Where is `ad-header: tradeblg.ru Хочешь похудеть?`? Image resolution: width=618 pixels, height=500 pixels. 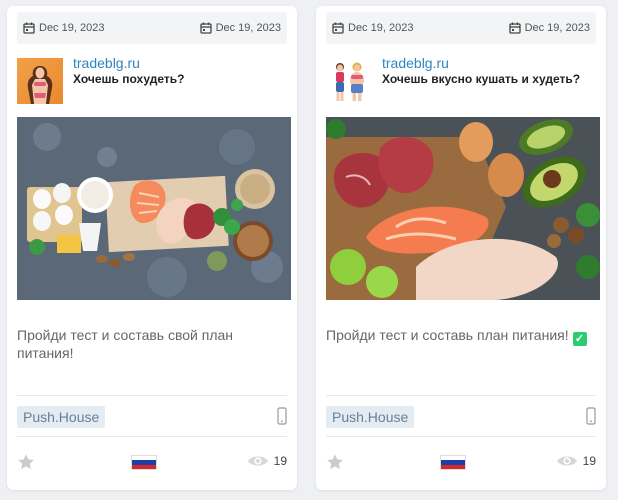
ad-header: tradeblg.ru Хочешь похудеть? is located at coordinates (152, 80).